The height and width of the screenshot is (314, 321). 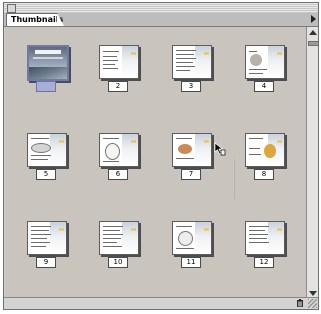 I want to click on thumbnail-item: 9, so click(x=47, y=244).